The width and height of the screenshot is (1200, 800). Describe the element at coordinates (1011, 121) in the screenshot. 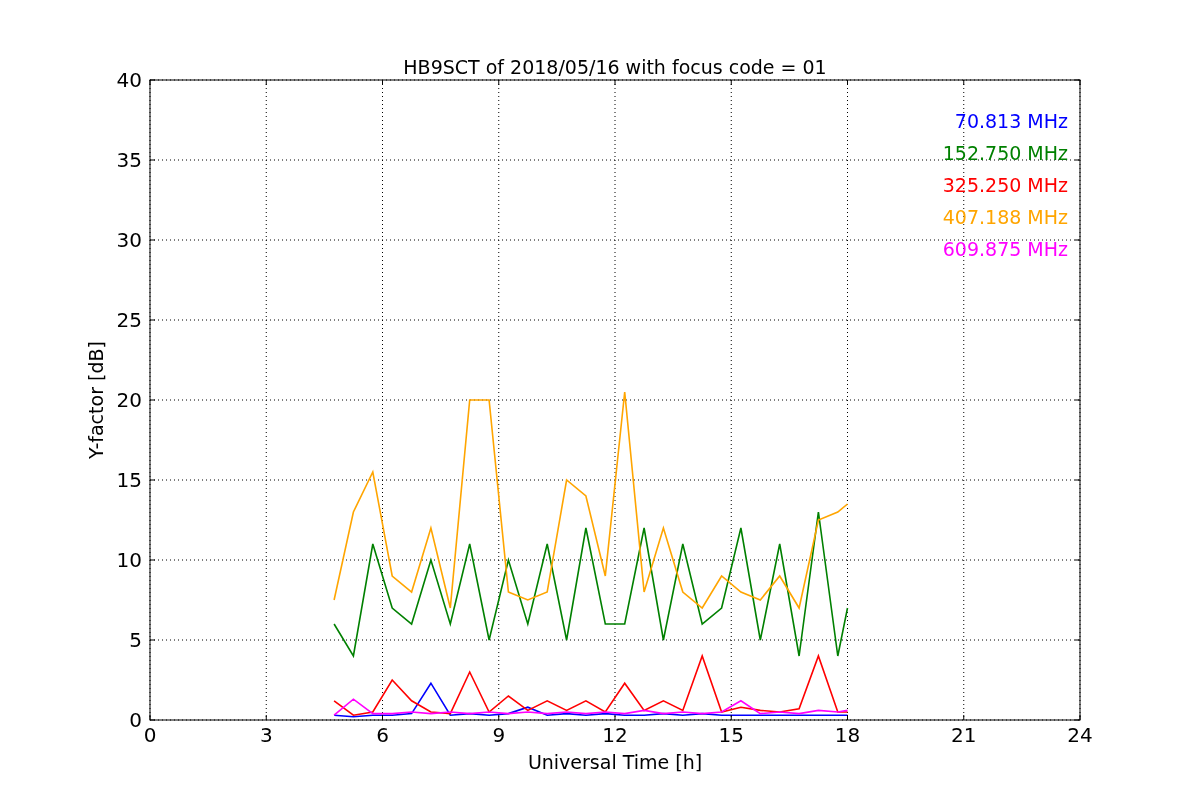

I see `legend-label: 70.813 MHz` at that location.